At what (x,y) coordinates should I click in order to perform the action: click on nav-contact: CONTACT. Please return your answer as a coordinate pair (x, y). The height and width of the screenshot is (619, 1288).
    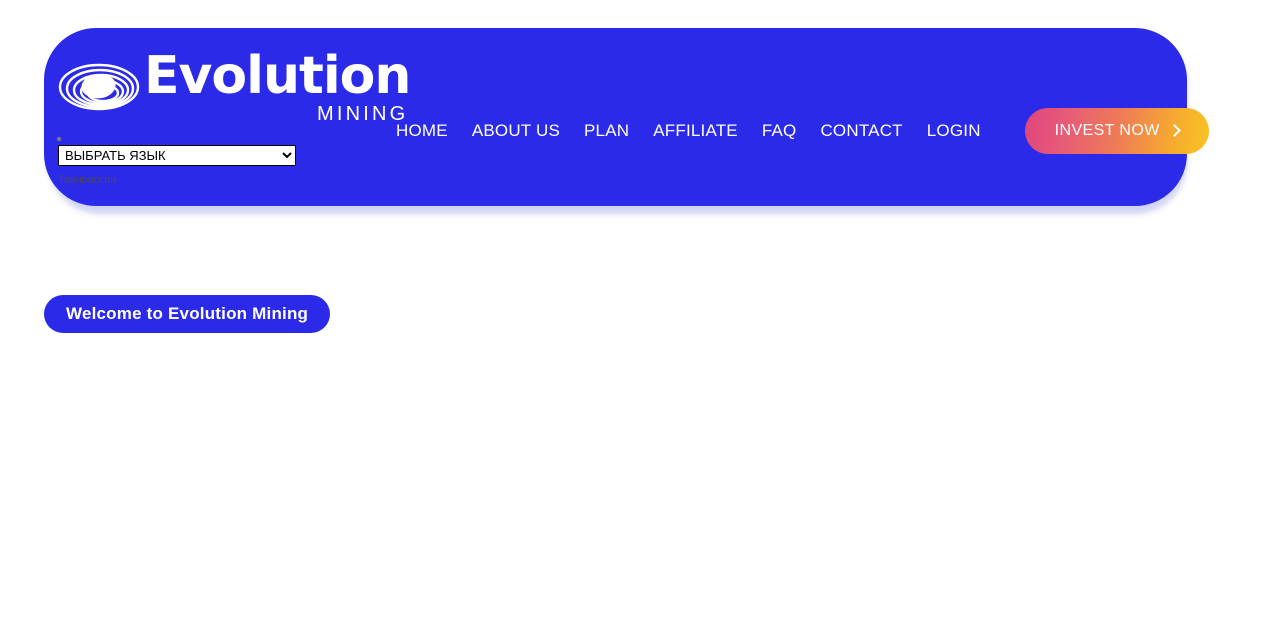
    Looking at the image, I should click on (861, 131).